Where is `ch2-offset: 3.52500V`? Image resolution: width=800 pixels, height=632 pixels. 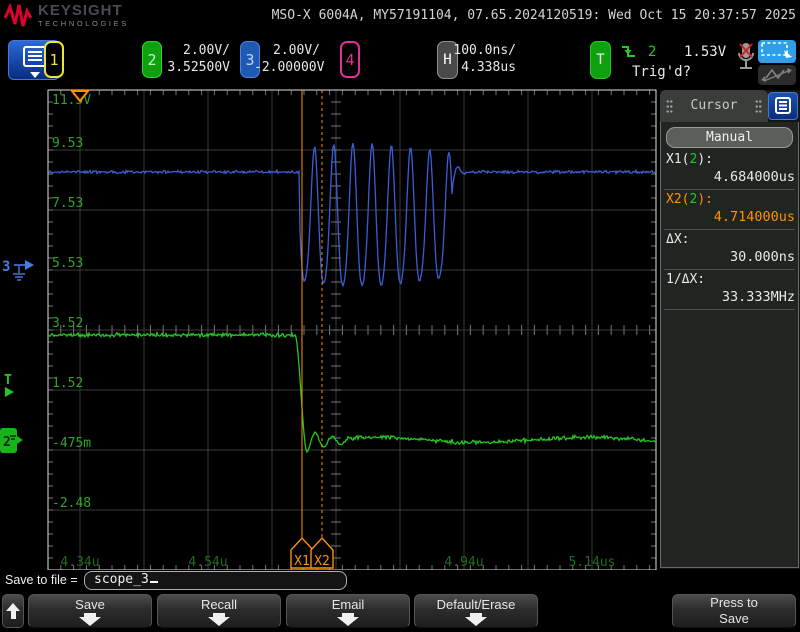 ch2-offset: 3.52500V is located at coordinates (198, 67).